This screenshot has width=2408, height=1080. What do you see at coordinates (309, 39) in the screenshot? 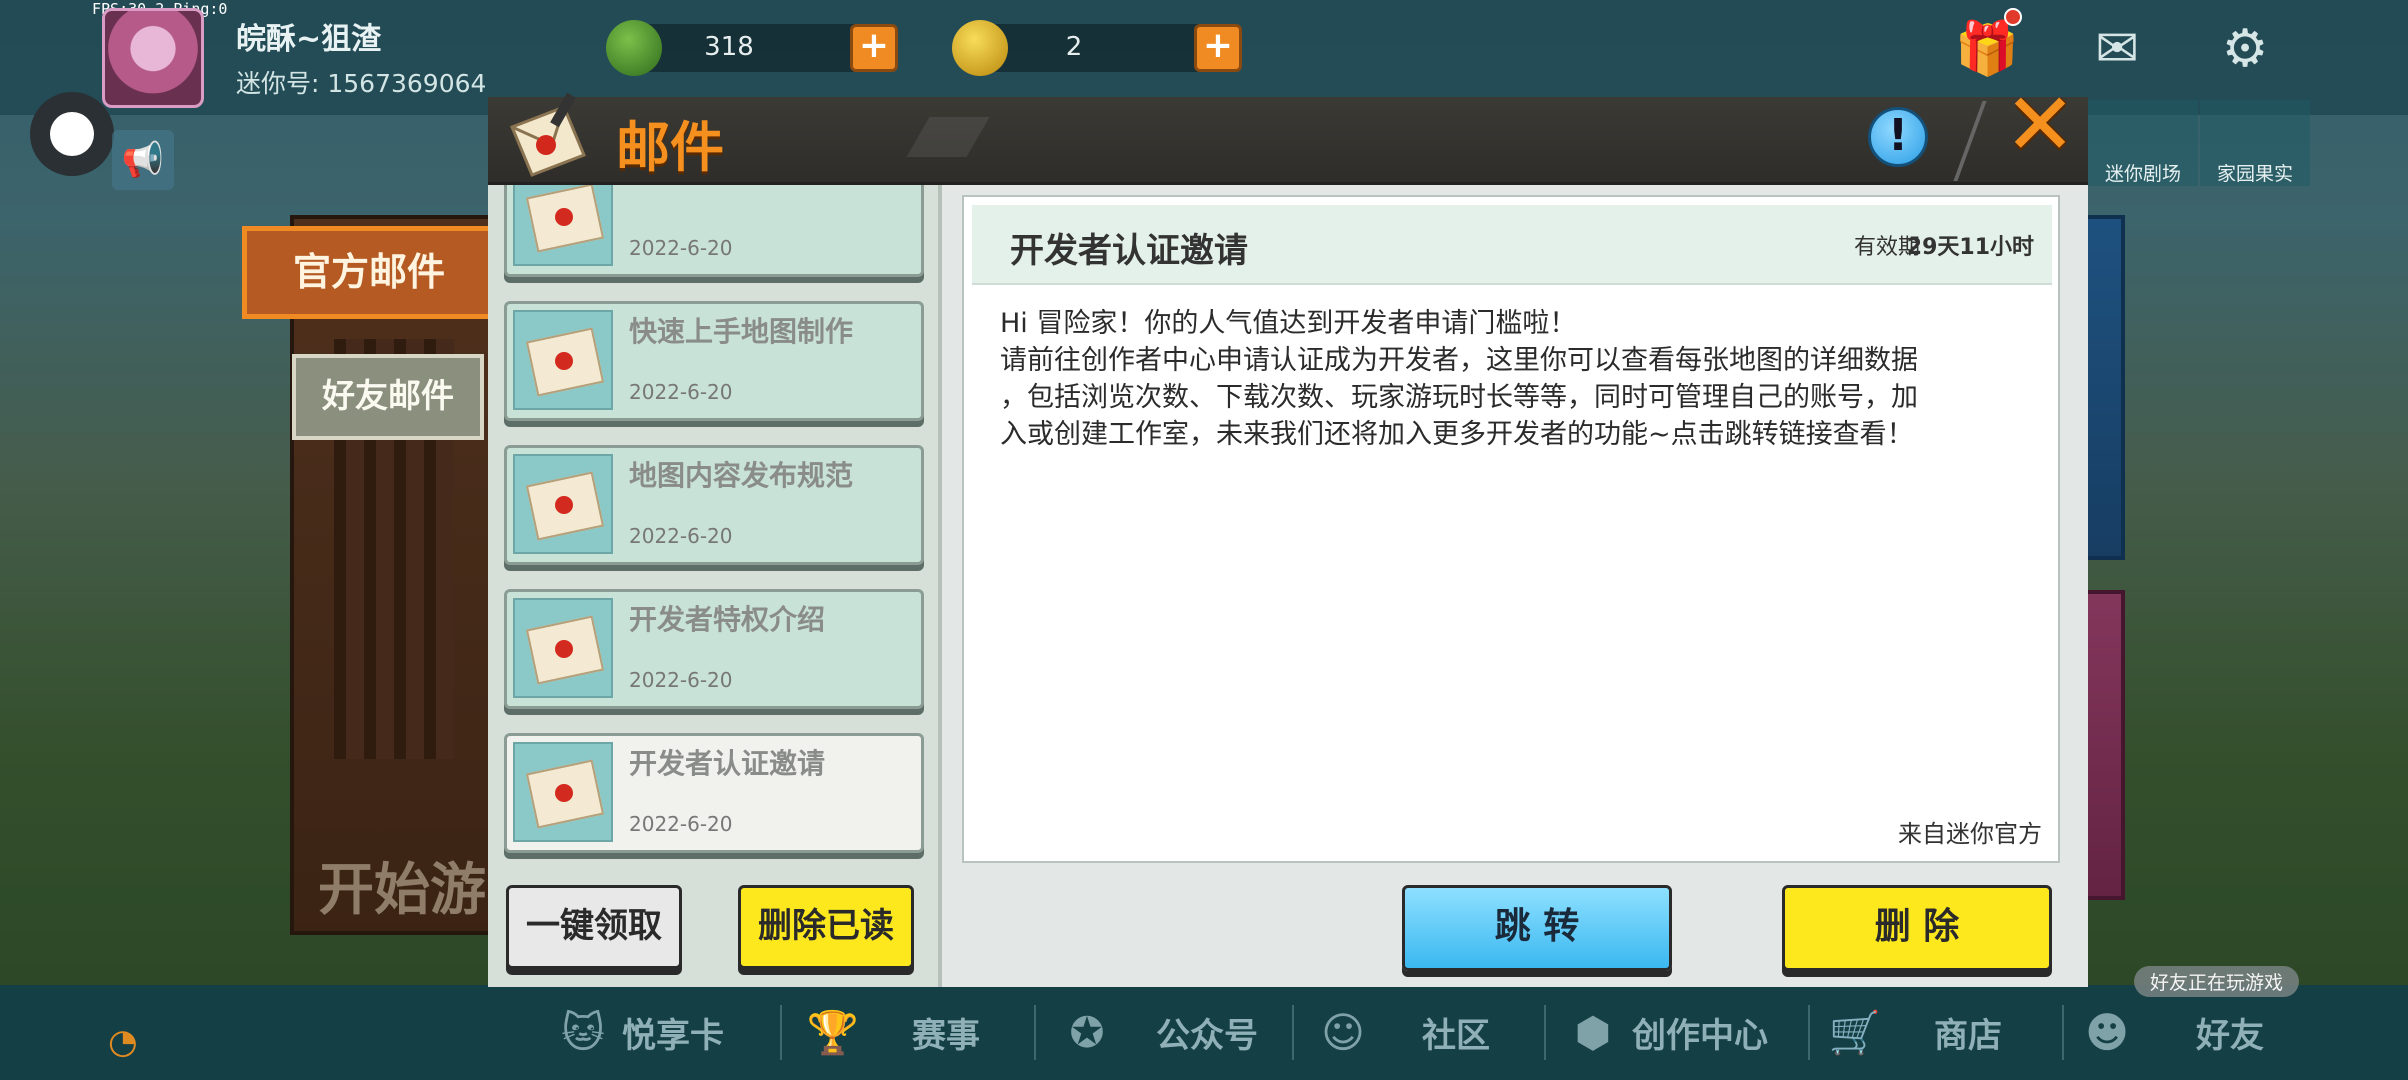
I see `username: 皖酥~狙渣` at bounding box center [309, 39].